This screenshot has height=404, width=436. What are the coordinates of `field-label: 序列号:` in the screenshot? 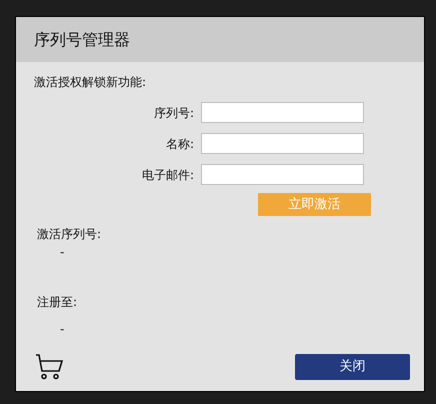 It's located at (173, 113).